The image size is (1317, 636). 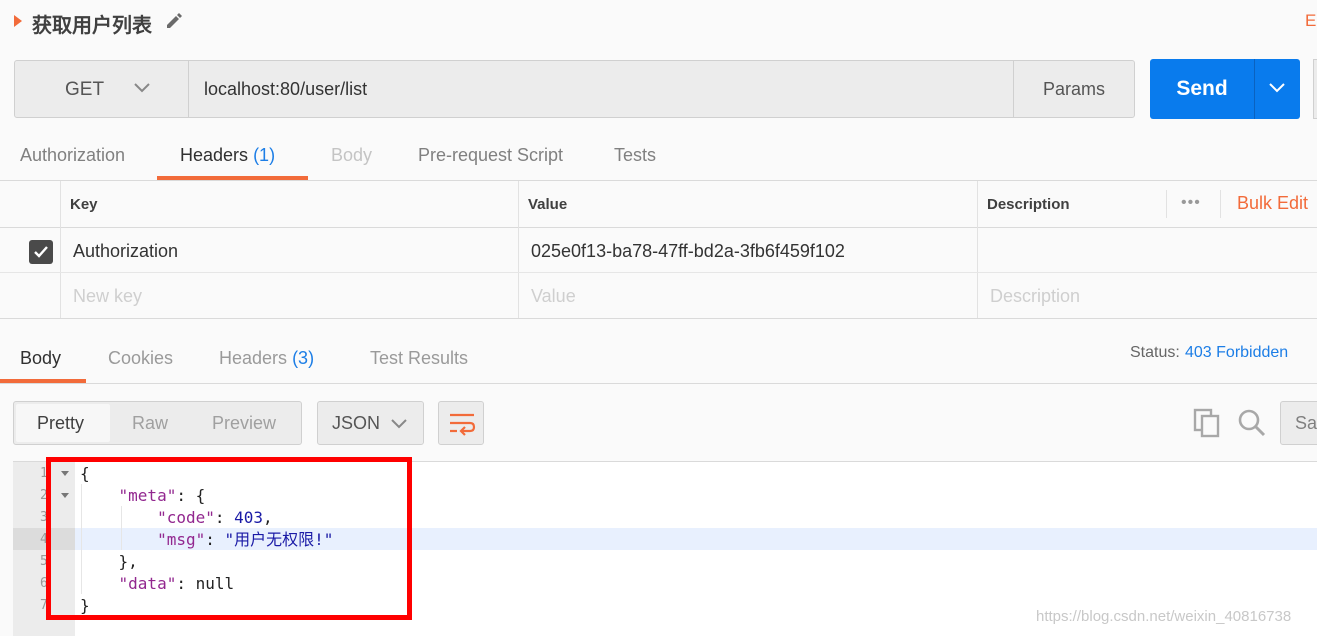 What do you see at coordinates (174, 21) in the screenshot?
I see `pencil-icon` at bounding box center [174, 21].